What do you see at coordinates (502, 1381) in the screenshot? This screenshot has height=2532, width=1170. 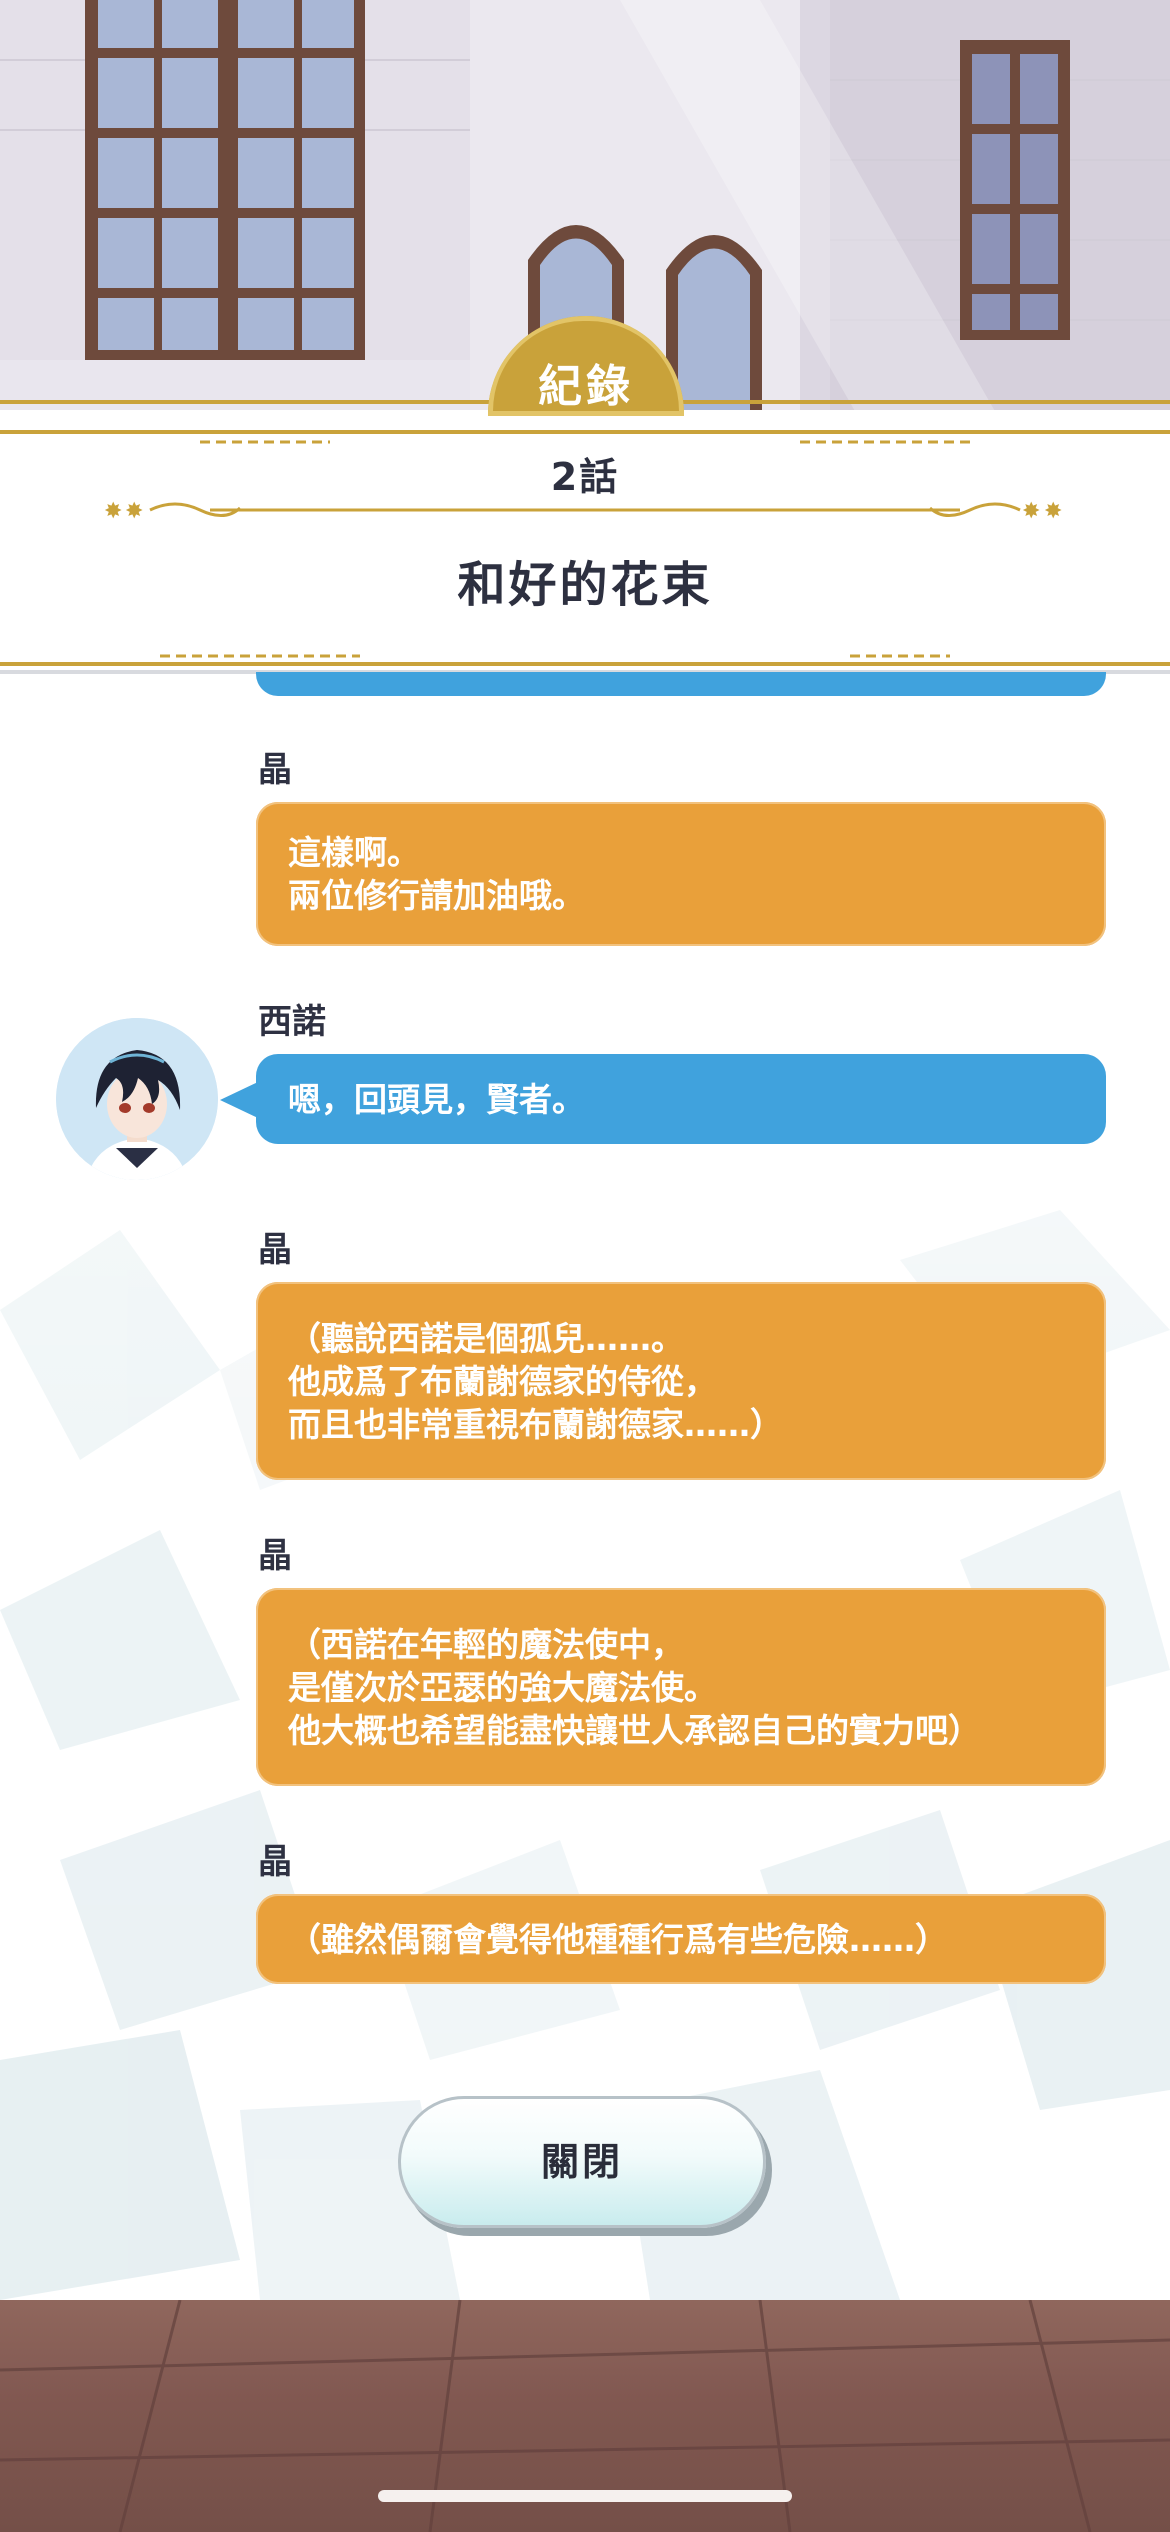 I see `bubble-line: 他成爲了布蘭謝德家的侍從，` at bounding box center [502, 1381].